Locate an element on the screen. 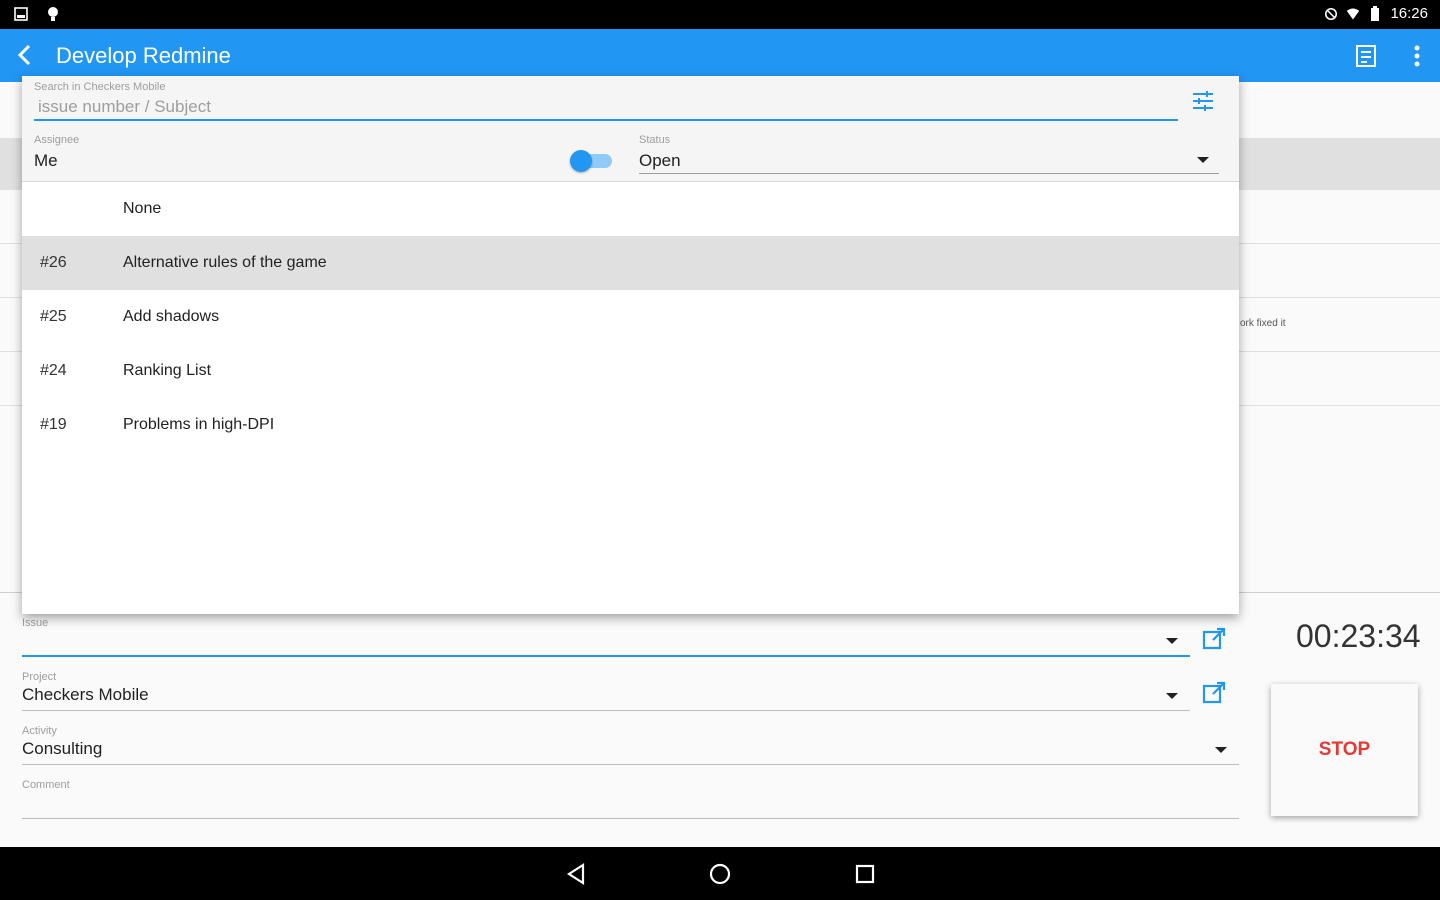 The width and height of the screenshot is (1440, 900). clock: 16:26 is located at coordinates (1409, 13).